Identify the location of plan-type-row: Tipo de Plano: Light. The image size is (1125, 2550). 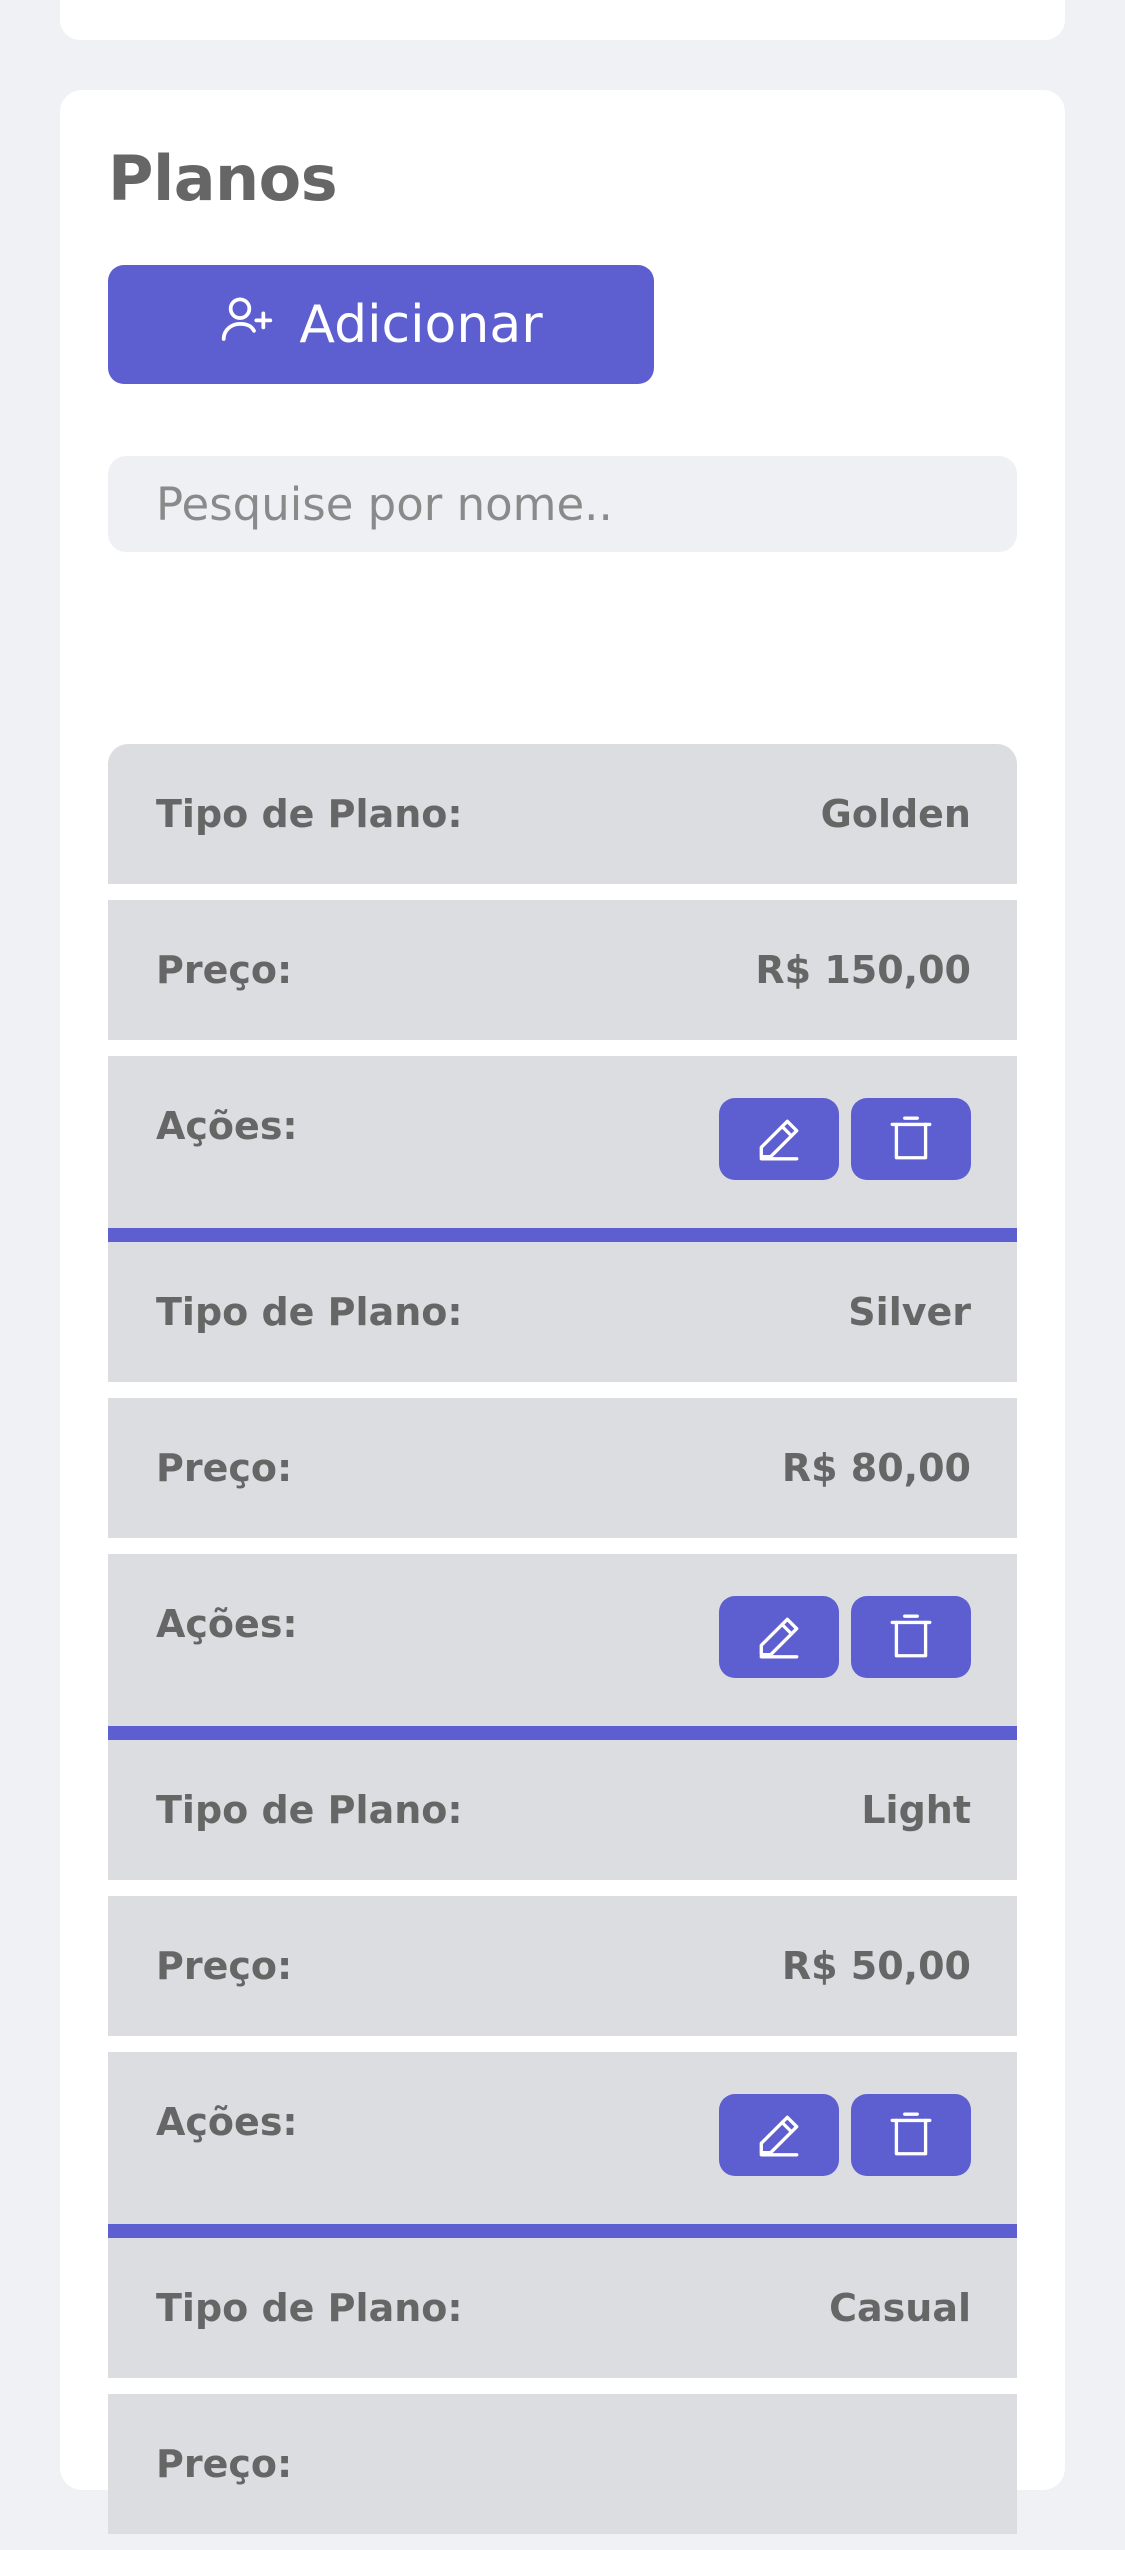
(562, 1810).